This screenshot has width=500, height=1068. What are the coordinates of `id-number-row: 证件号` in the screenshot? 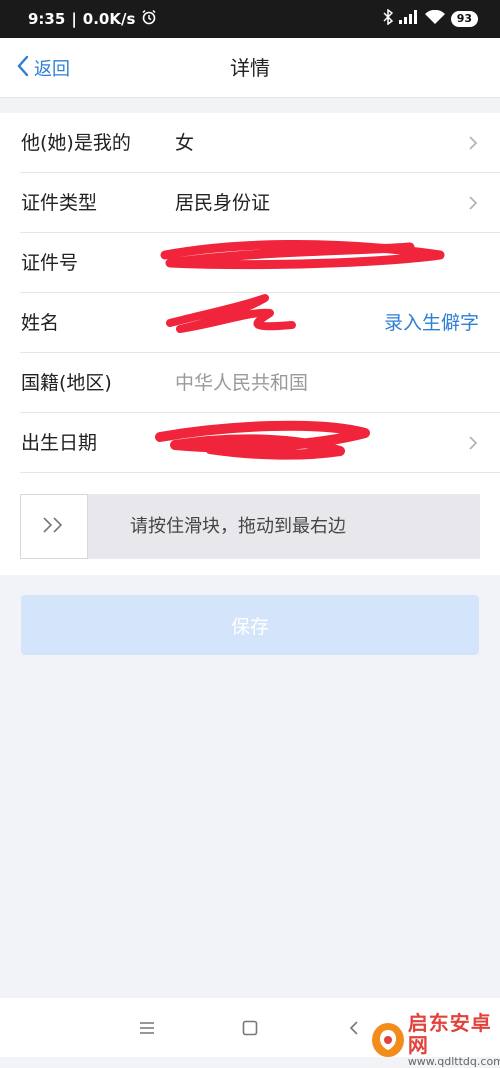 It's located at (250, 263).